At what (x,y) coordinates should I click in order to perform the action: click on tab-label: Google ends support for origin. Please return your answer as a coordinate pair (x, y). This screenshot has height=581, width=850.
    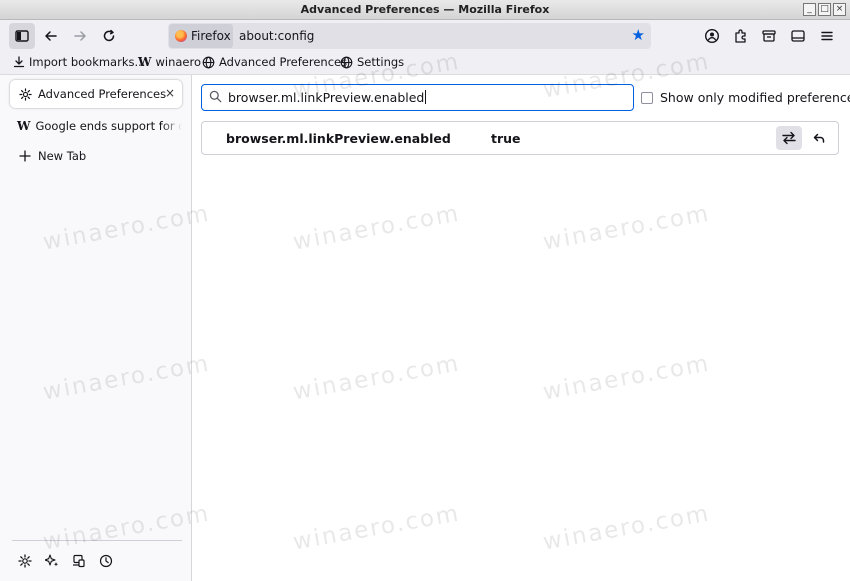
    Looking at the image, I should click on (108, 126).